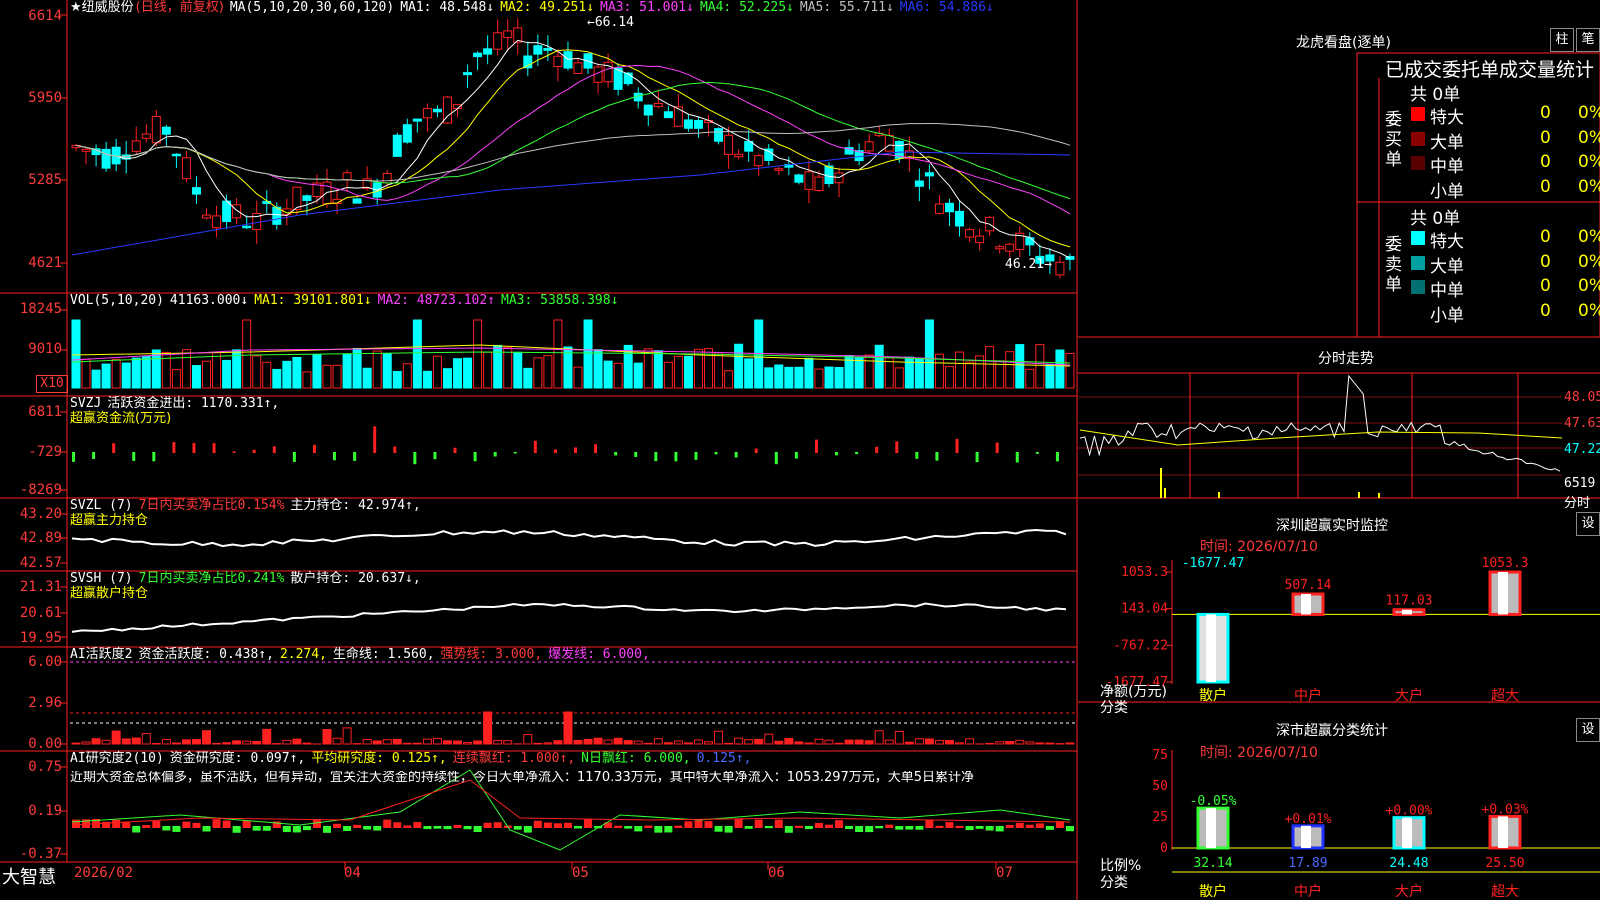 This screenshot has width=1600, height=900. I want to click on intraday-price-label: 47.22, so click(1582, 449).